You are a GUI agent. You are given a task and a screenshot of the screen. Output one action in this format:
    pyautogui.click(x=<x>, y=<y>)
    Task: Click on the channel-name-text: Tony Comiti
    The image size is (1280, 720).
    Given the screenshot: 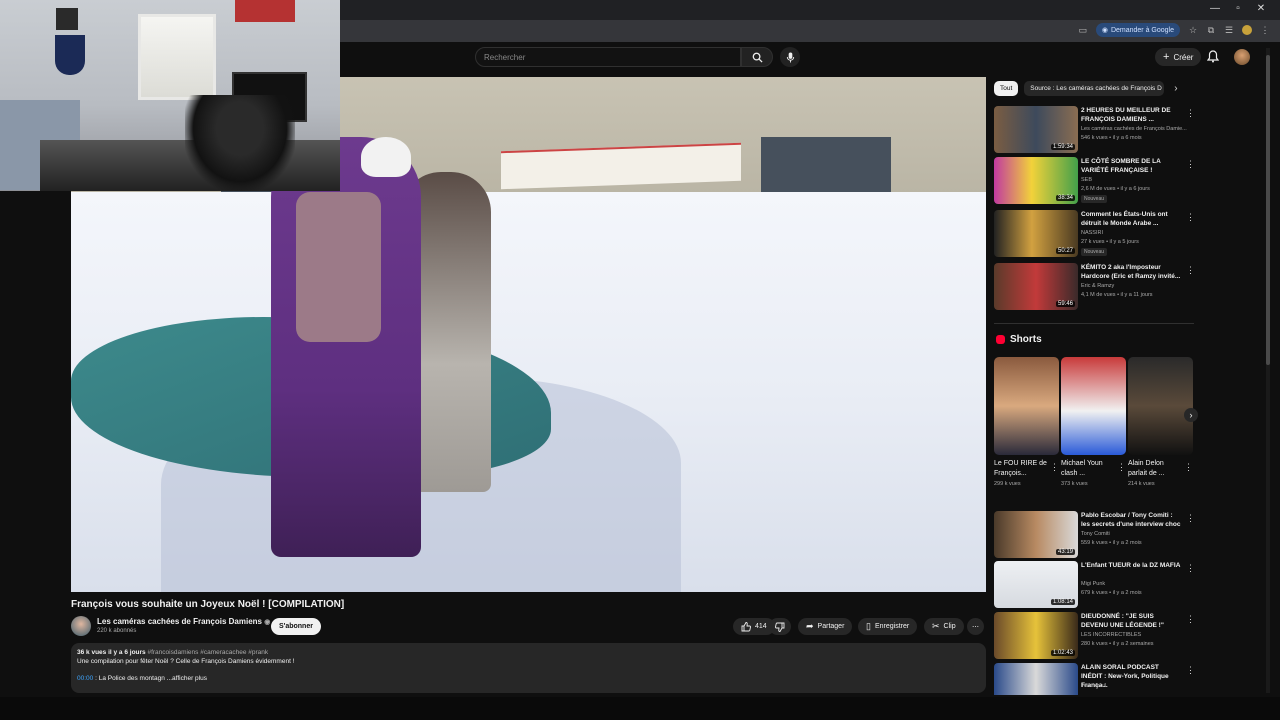 What is the action you would take?
    pyautogui.click(x=1095, y=534)
    